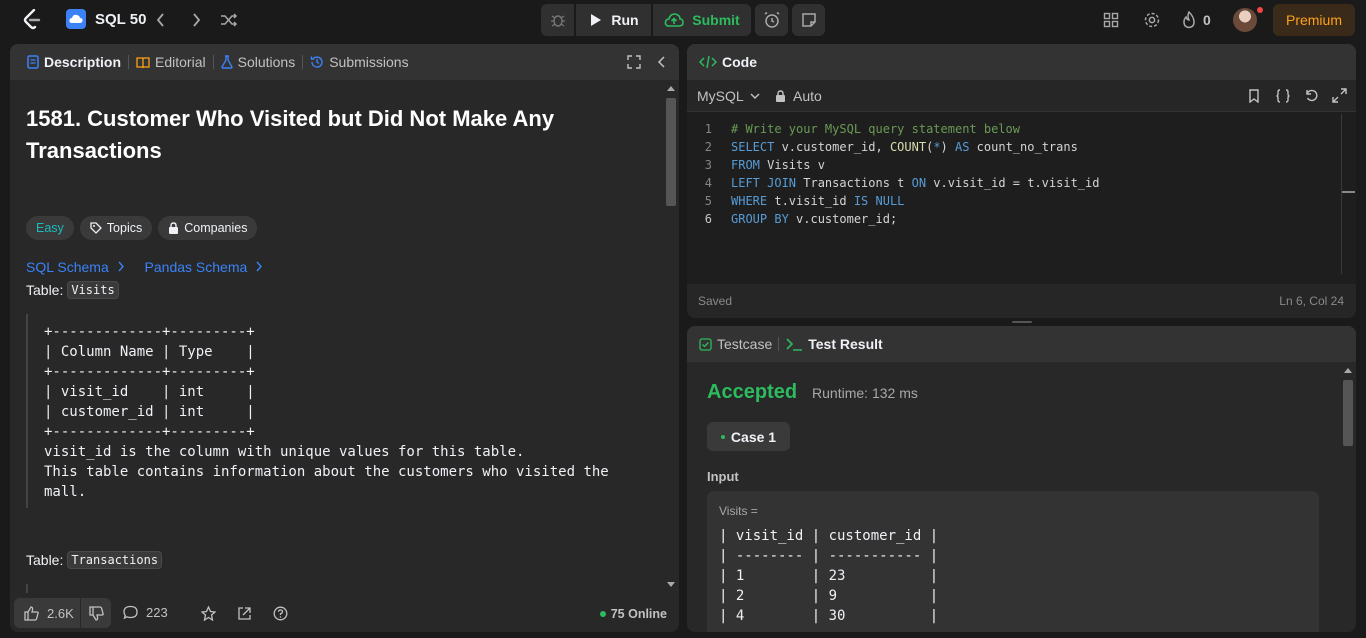 This screenshot has height=638, width=1366. Describe the element at coordinates (557, 20) in the screenshot. I see `debug-button` at that location.